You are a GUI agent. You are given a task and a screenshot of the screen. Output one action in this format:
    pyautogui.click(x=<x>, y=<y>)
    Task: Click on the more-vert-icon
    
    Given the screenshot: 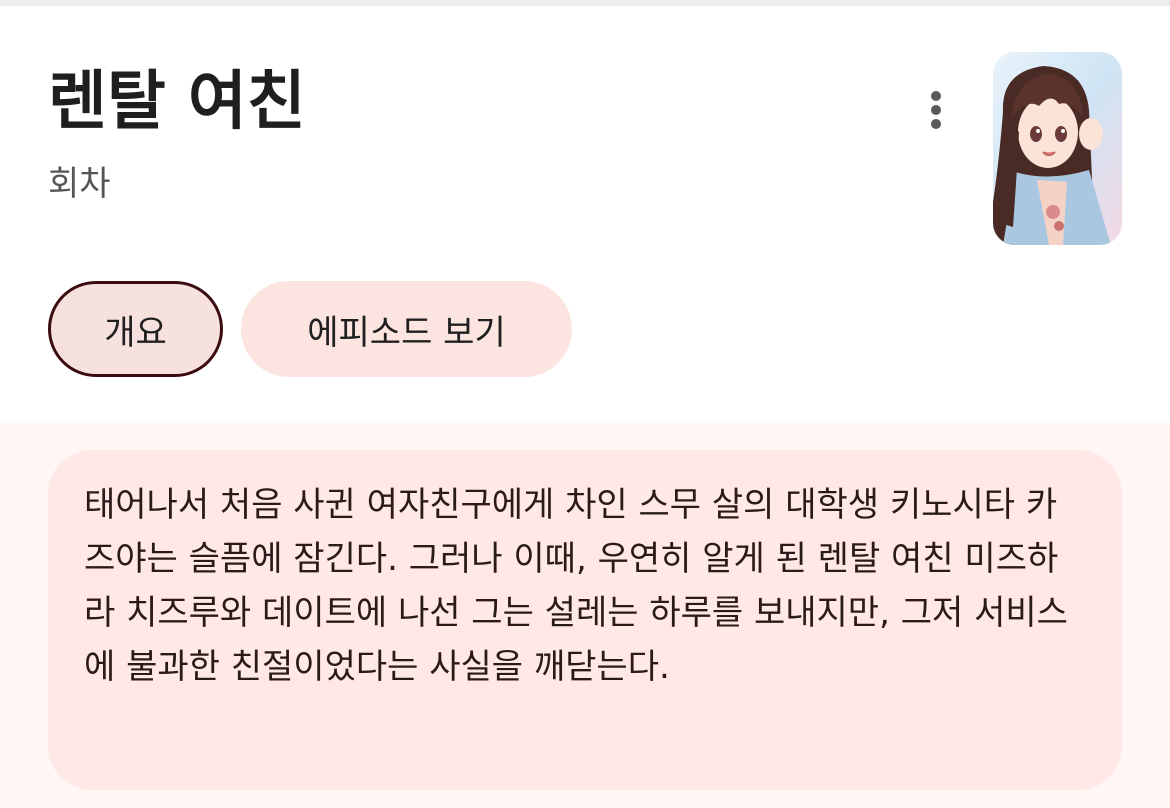 What is the action you would take?
    pyautogui.click(x=936, y=110)
    